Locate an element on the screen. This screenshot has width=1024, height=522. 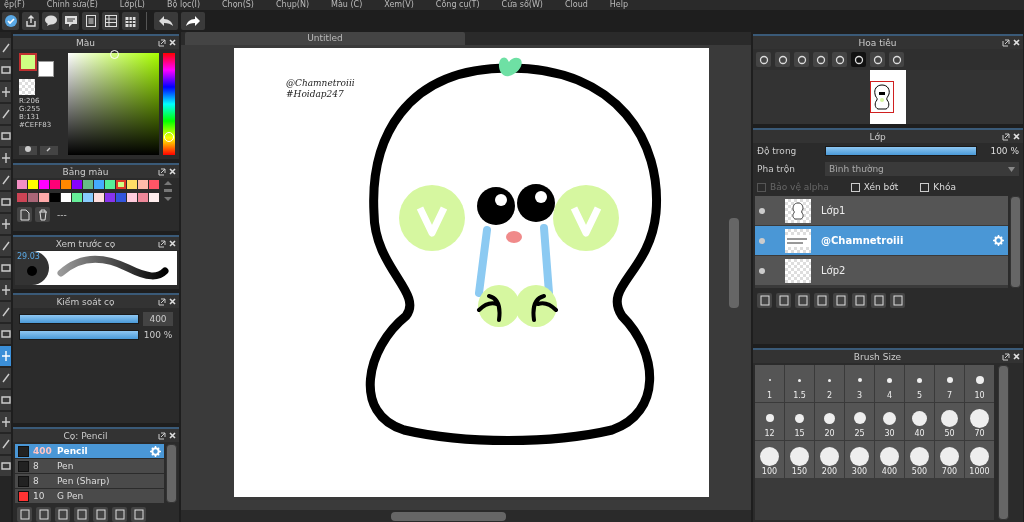
menu-item: Cloud is located at coordinates (576, 5).